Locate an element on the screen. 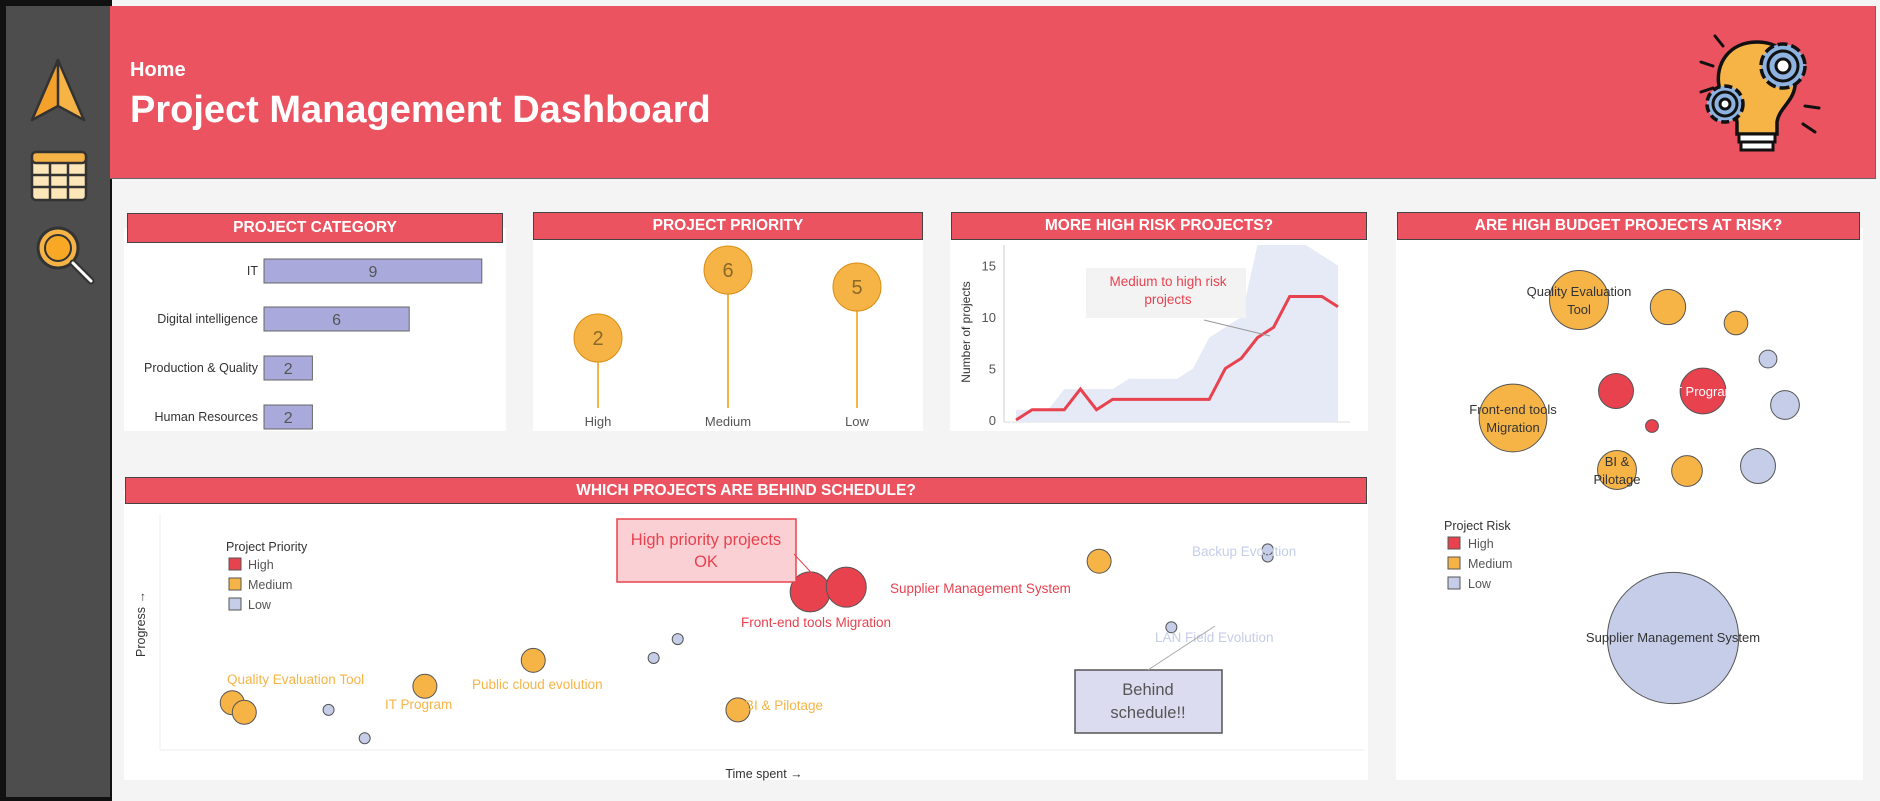 This screenshot has width=1880, height=801. schedule-label-pc: Public cloud evolution is located at coordinates (537, 684).